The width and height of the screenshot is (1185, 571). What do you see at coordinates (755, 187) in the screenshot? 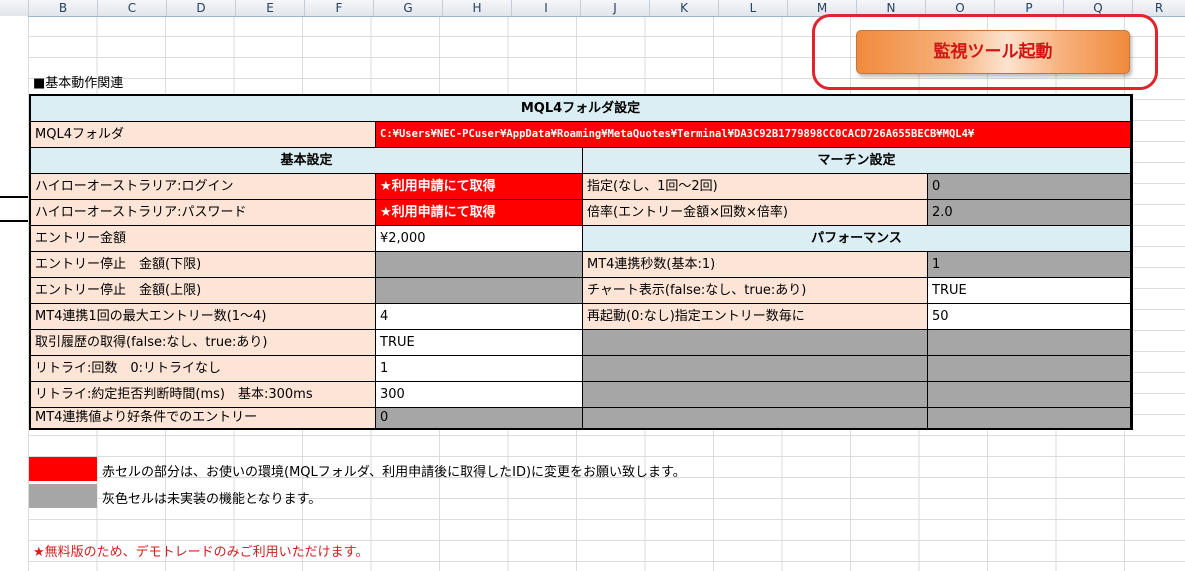
I see `martin-row-label: 指定(なし、1回〜2回)` at bounding box center [755, 187].